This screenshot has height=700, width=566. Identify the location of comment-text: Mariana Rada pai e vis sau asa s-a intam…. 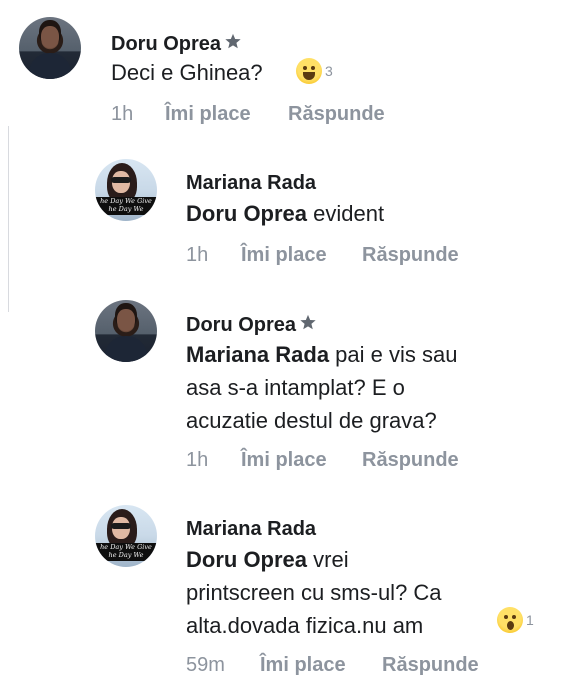
(322, 387).